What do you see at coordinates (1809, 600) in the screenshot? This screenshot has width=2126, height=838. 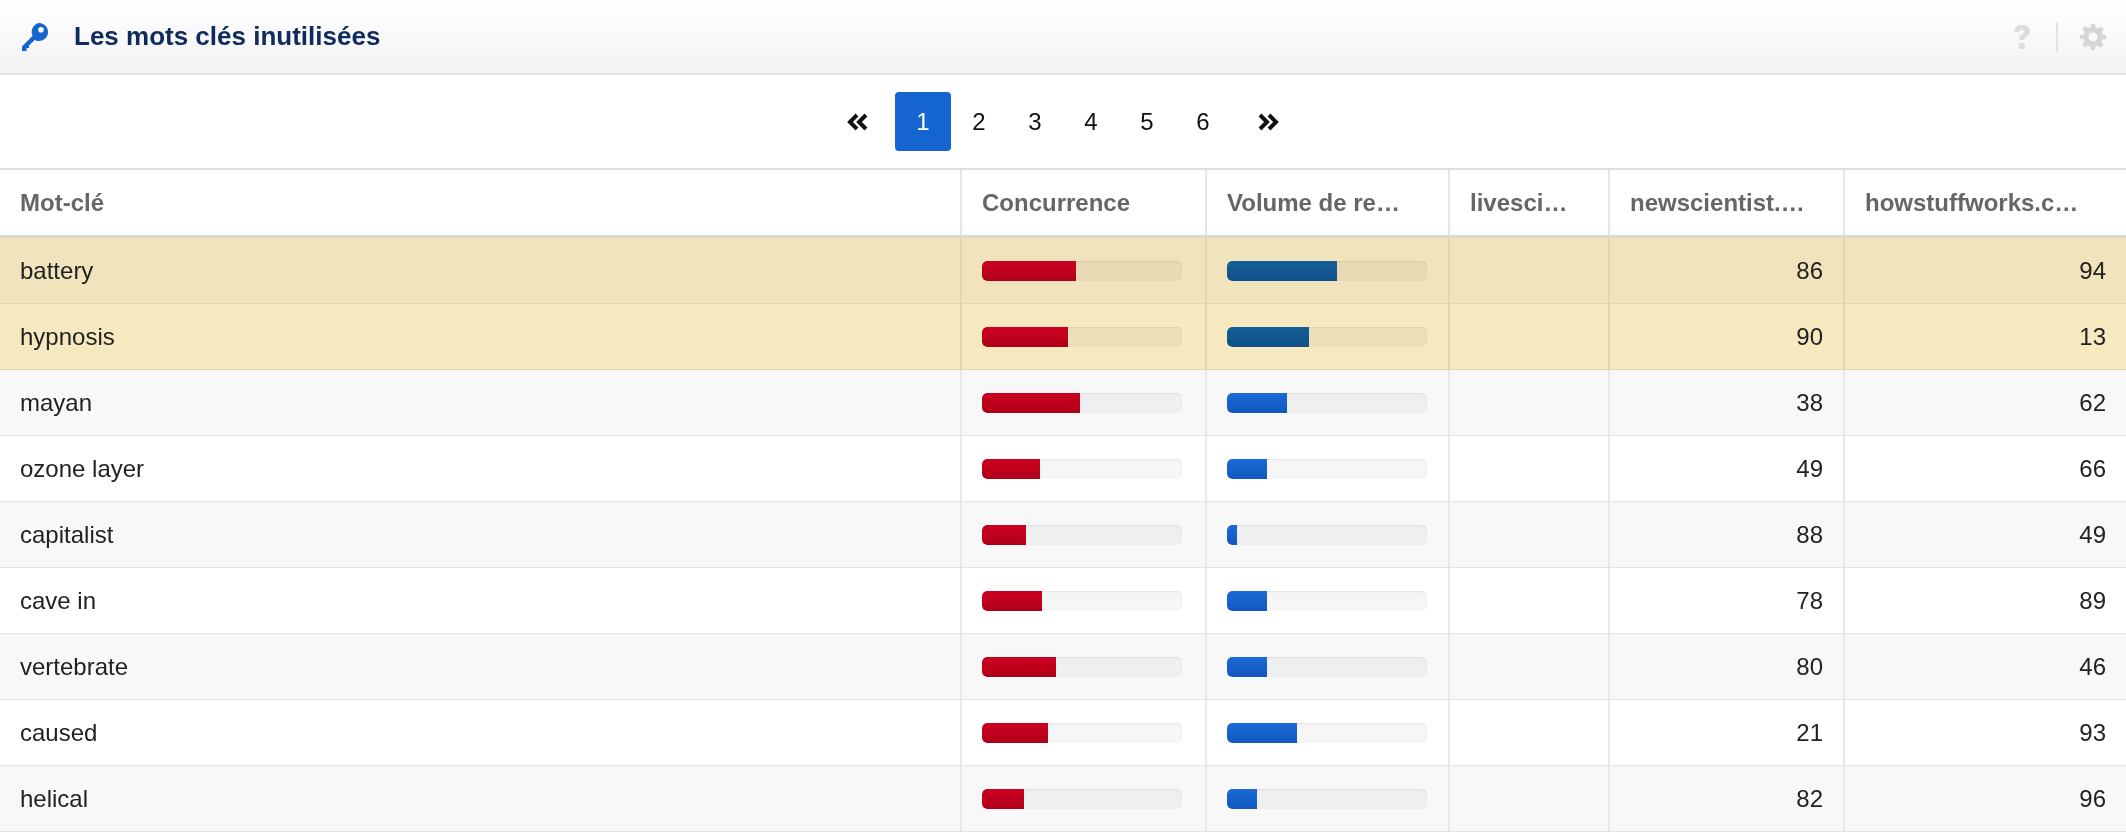 I see `table-cell: 78` at bounding box center [1809, 600].